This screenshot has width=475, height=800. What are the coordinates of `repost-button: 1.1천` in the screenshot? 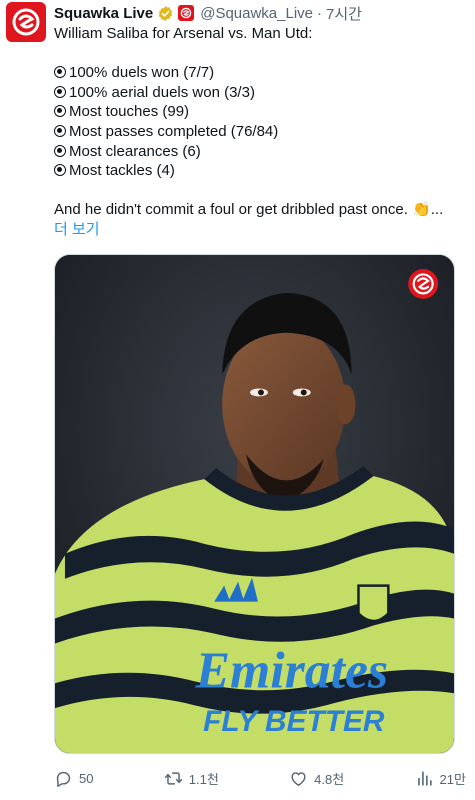 It's located at (191, 778).